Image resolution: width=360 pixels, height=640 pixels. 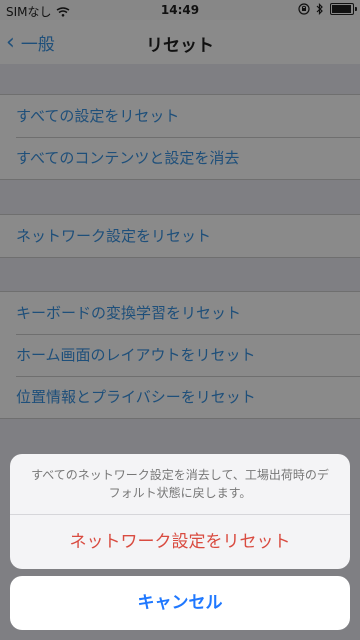 I want to click on group-network: ネットワーク設定をリセット, so click(x=180, y=236).